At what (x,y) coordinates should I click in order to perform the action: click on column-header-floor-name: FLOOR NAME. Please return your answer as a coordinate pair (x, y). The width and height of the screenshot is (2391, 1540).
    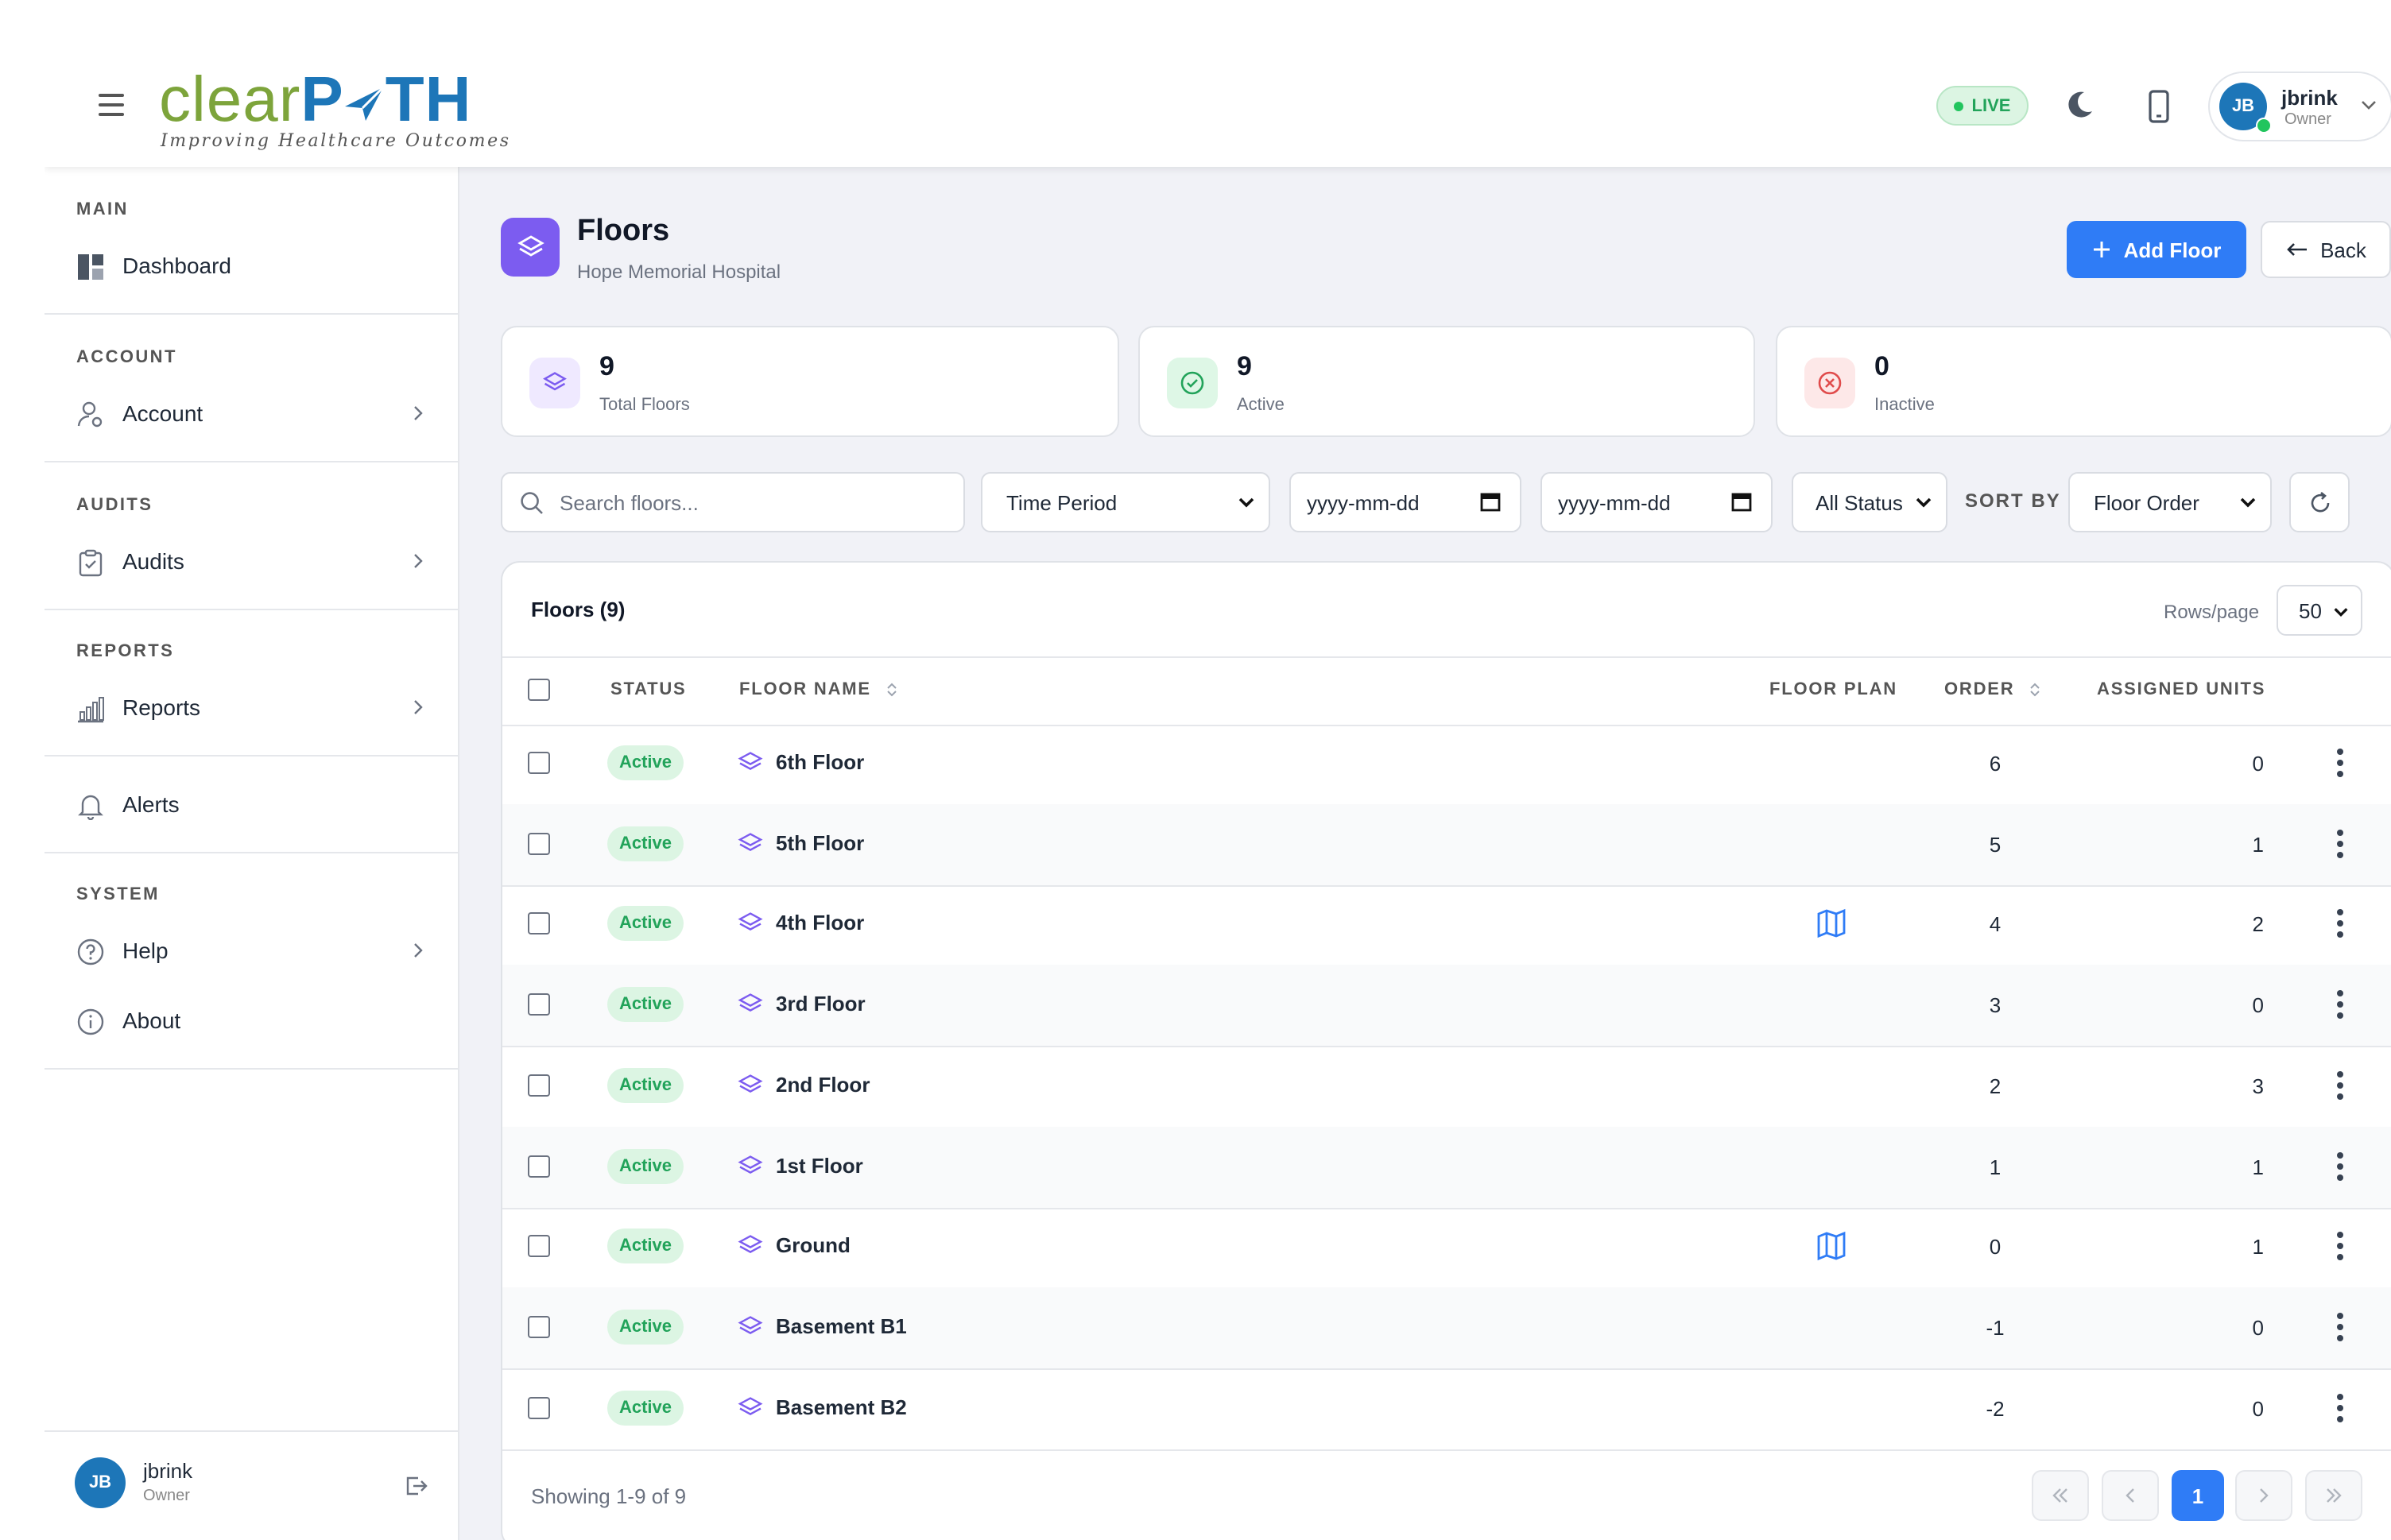
    Looking at the image, I should click on (805, 690).